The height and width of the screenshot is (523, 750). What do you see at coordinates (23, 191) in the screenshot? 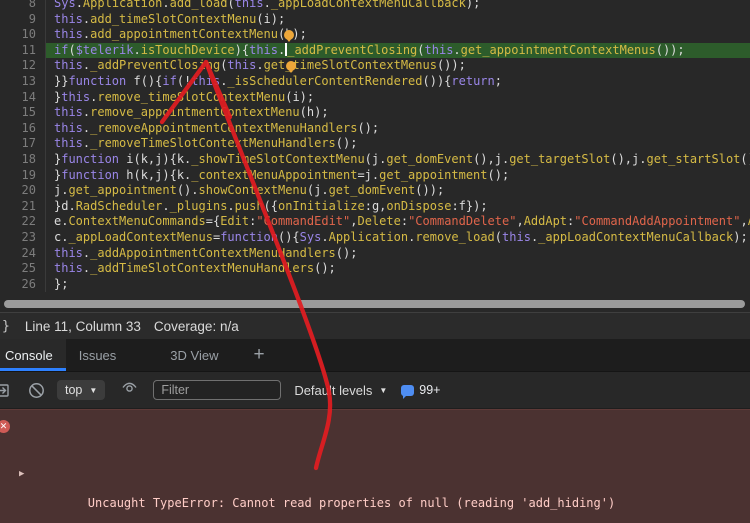
I see `line-number: 20` at bounding box center [23, 191].